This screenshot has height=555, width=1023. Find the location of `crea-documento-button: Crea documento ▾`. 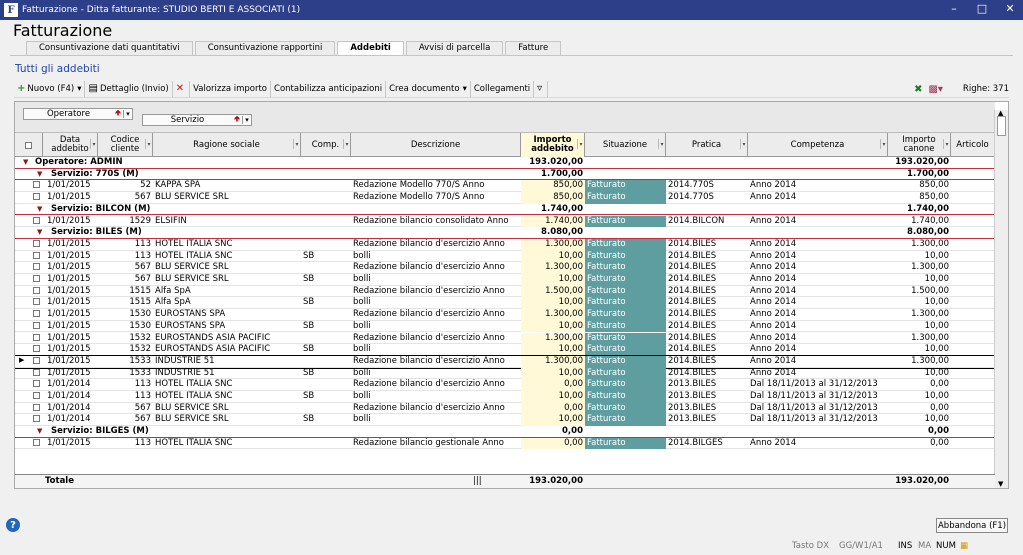

crea-documento-button: Crea documento ▾ is located at coordinates (428, 88).